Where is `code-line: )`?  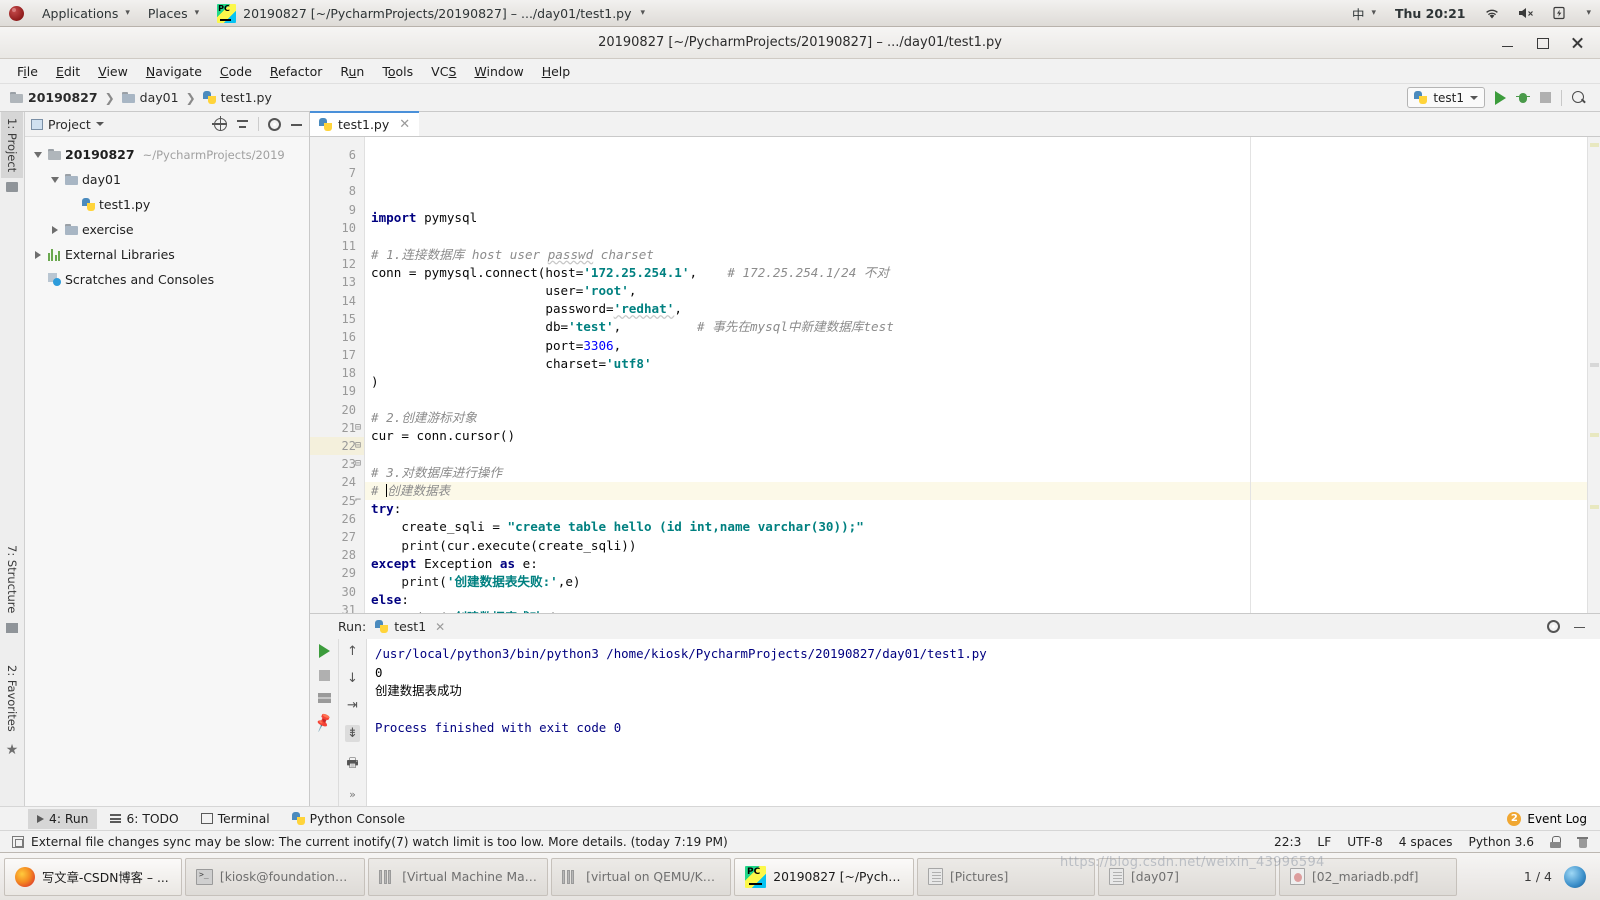 code-line: ) is located at coordinates (976, 382).